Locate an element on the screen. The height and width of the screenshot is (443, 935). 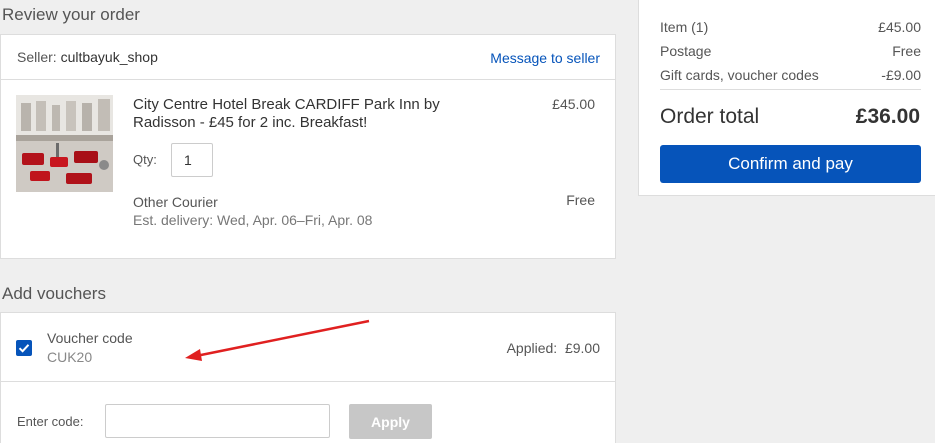
summary-divider is located at coordinates (790, 89).